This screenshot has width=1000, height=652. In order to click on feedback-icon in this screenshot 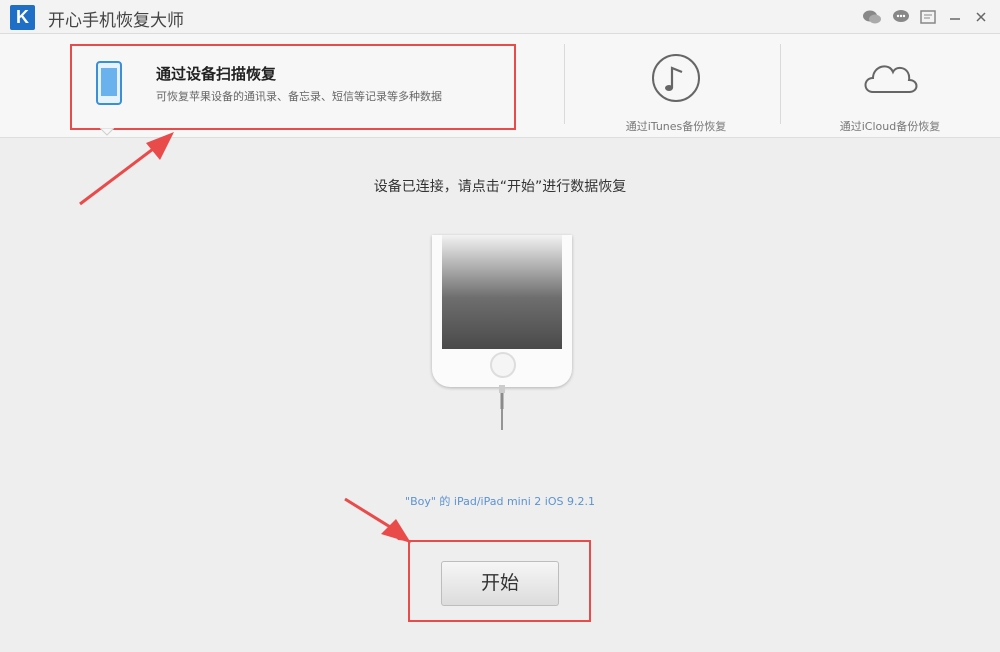, I will do `click(928, 17)`.